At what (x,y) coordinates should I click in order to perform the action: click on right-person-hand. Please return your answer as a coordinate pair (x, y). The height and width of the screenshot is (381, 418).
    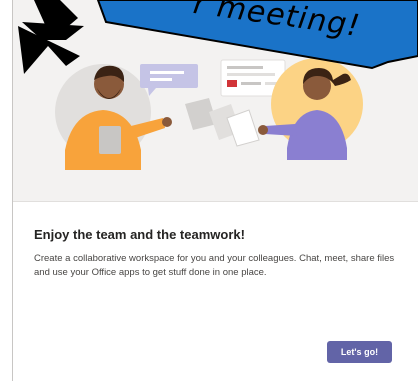
    Looking at the image, I should click on (263, 130).